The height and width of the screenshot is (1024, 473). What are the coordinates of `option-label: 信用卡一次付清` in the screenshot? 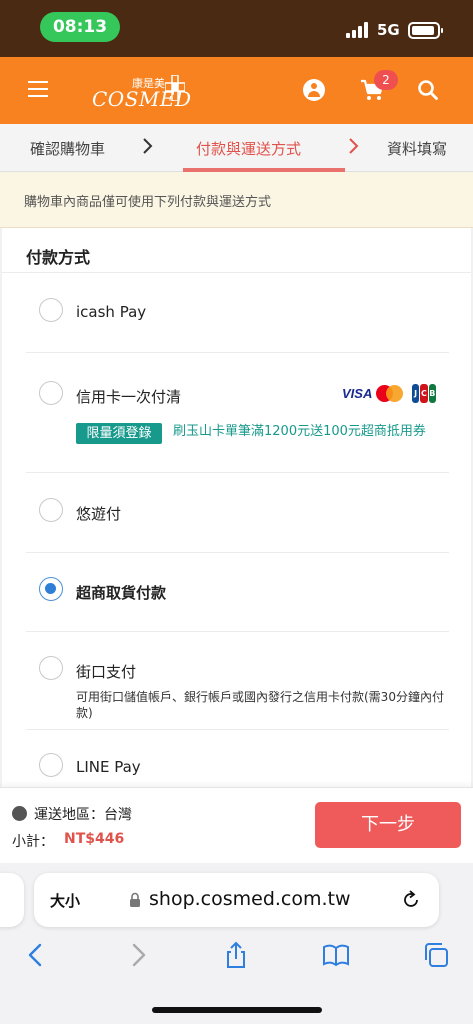 It's located at (129, 397).